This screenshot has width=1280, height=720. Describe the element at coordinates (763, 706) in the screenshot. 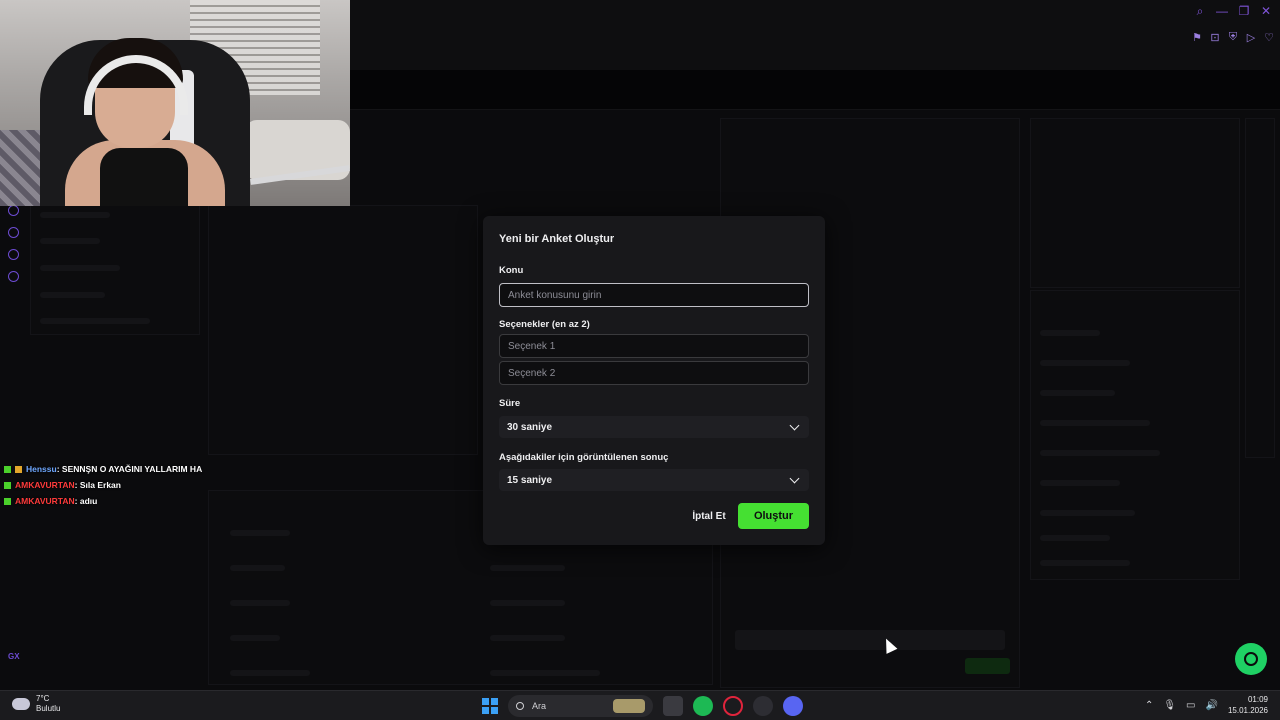

I see `steam-icon` at that location.